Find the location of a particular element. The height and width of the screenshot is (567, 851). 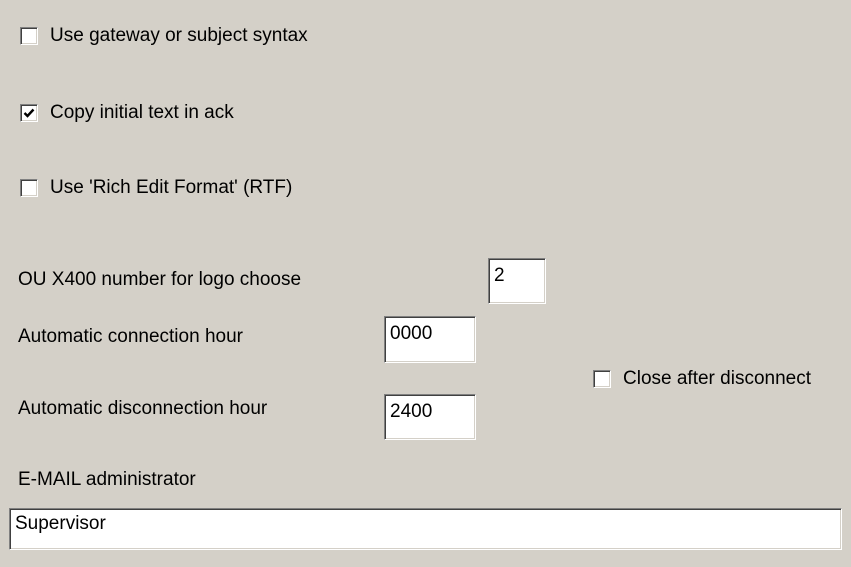

checkmark-icon is located at coordinates (29, 113).